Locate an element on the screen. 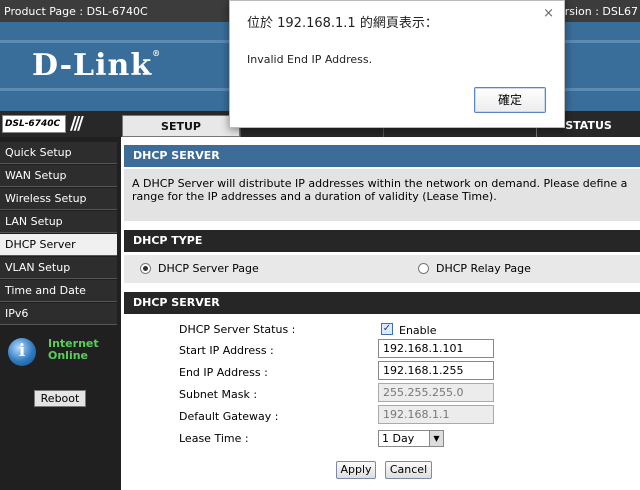  sidebar-item-ipv6: IPv6 is located at coordinates (58, 314).